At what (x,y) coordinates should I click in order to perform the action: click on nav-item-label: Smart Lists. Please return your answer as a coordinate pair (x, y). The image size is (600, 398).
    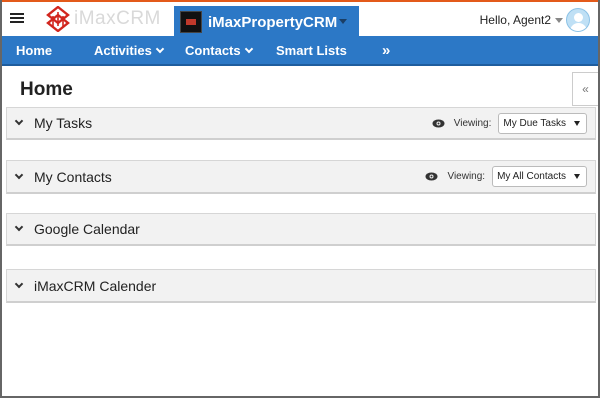
    Looking at the image, I should click on (311, 50).